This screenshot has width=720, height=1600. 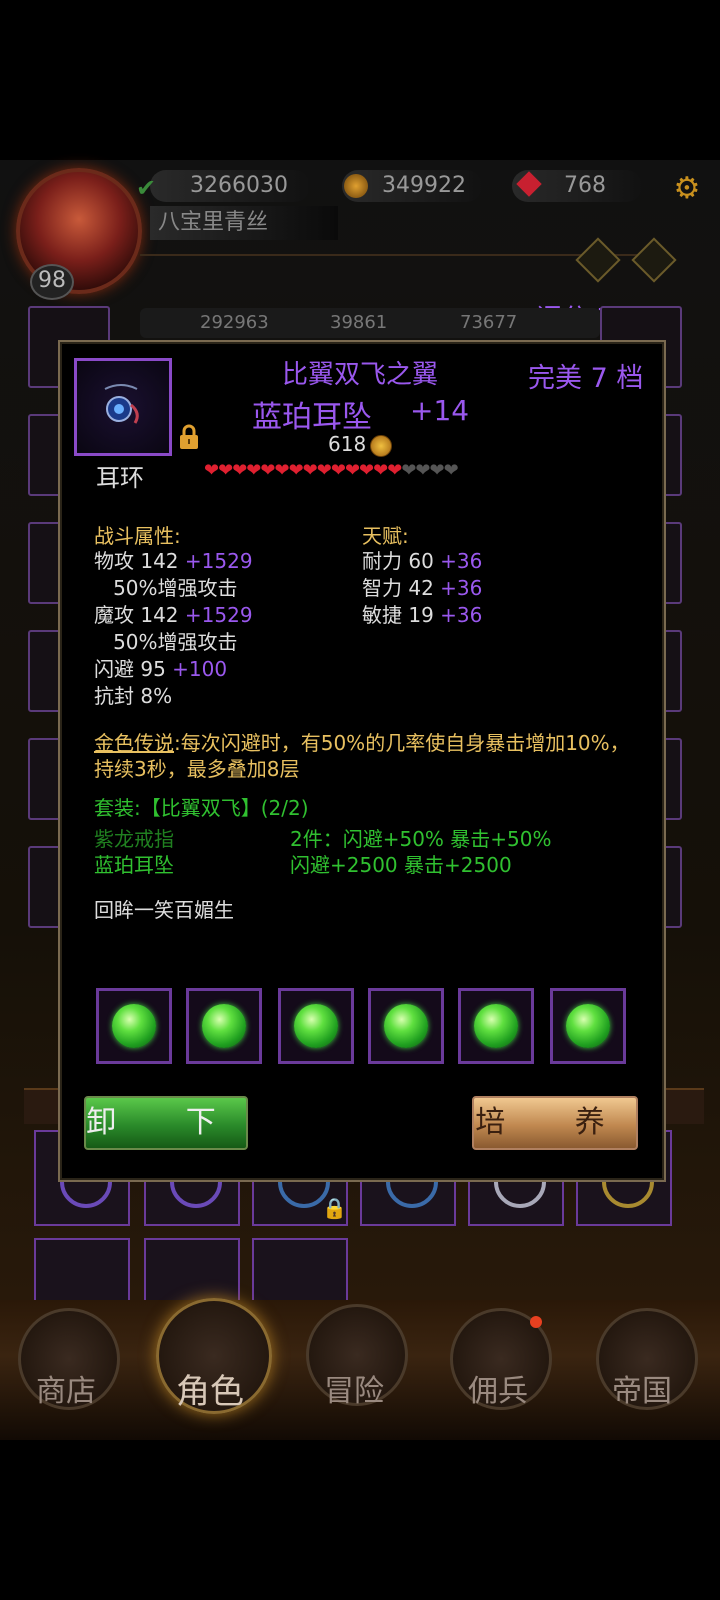 What do you see at coordinates (201, 808) in the screenshot?
I see `set-name: 套装:【比翼双飞】(2/2)` at bounding box center [201, 808].